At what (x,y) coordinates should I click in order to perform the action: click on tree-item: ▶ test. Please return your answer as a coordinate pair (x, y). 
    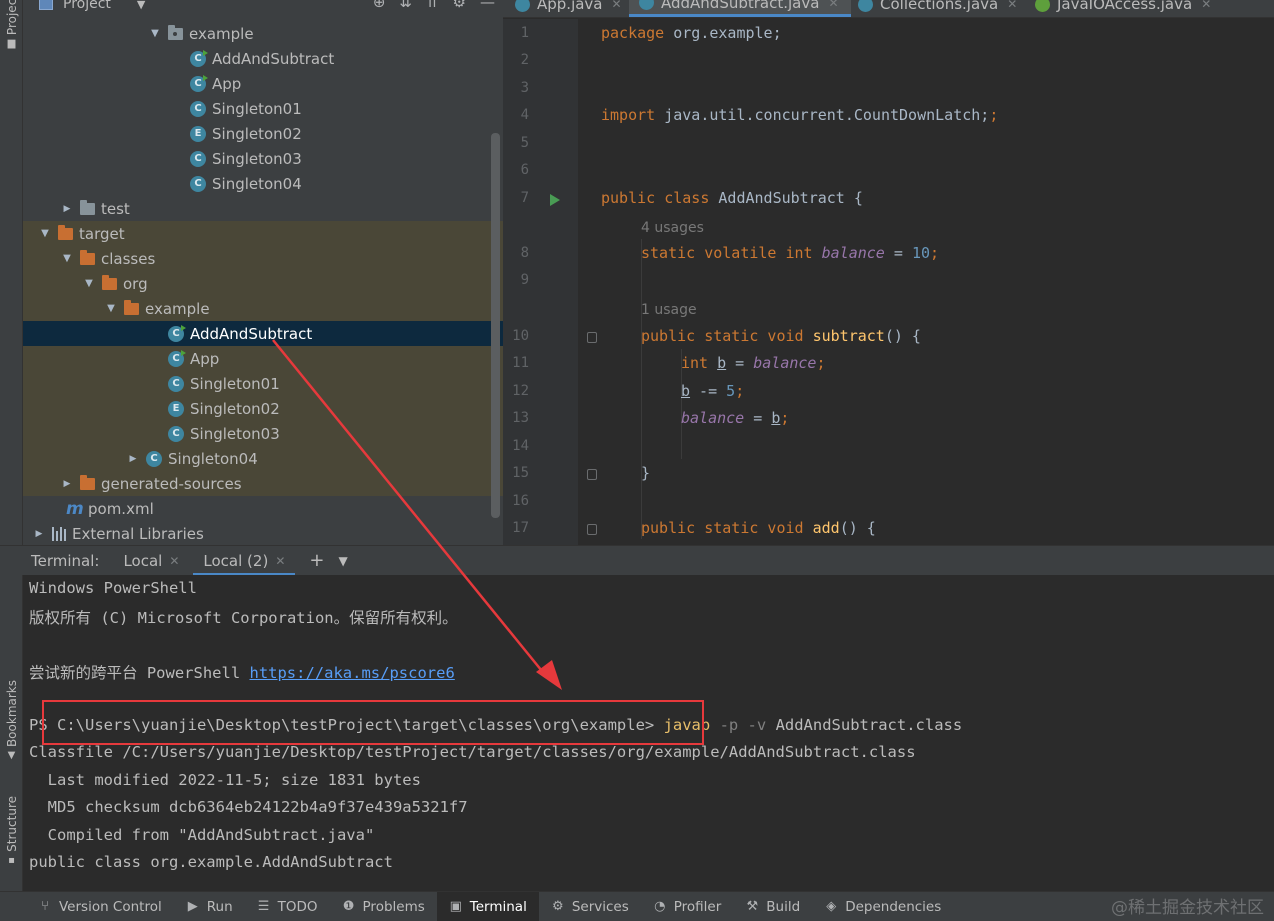
    Looking at the image, I should click on (263, 208).